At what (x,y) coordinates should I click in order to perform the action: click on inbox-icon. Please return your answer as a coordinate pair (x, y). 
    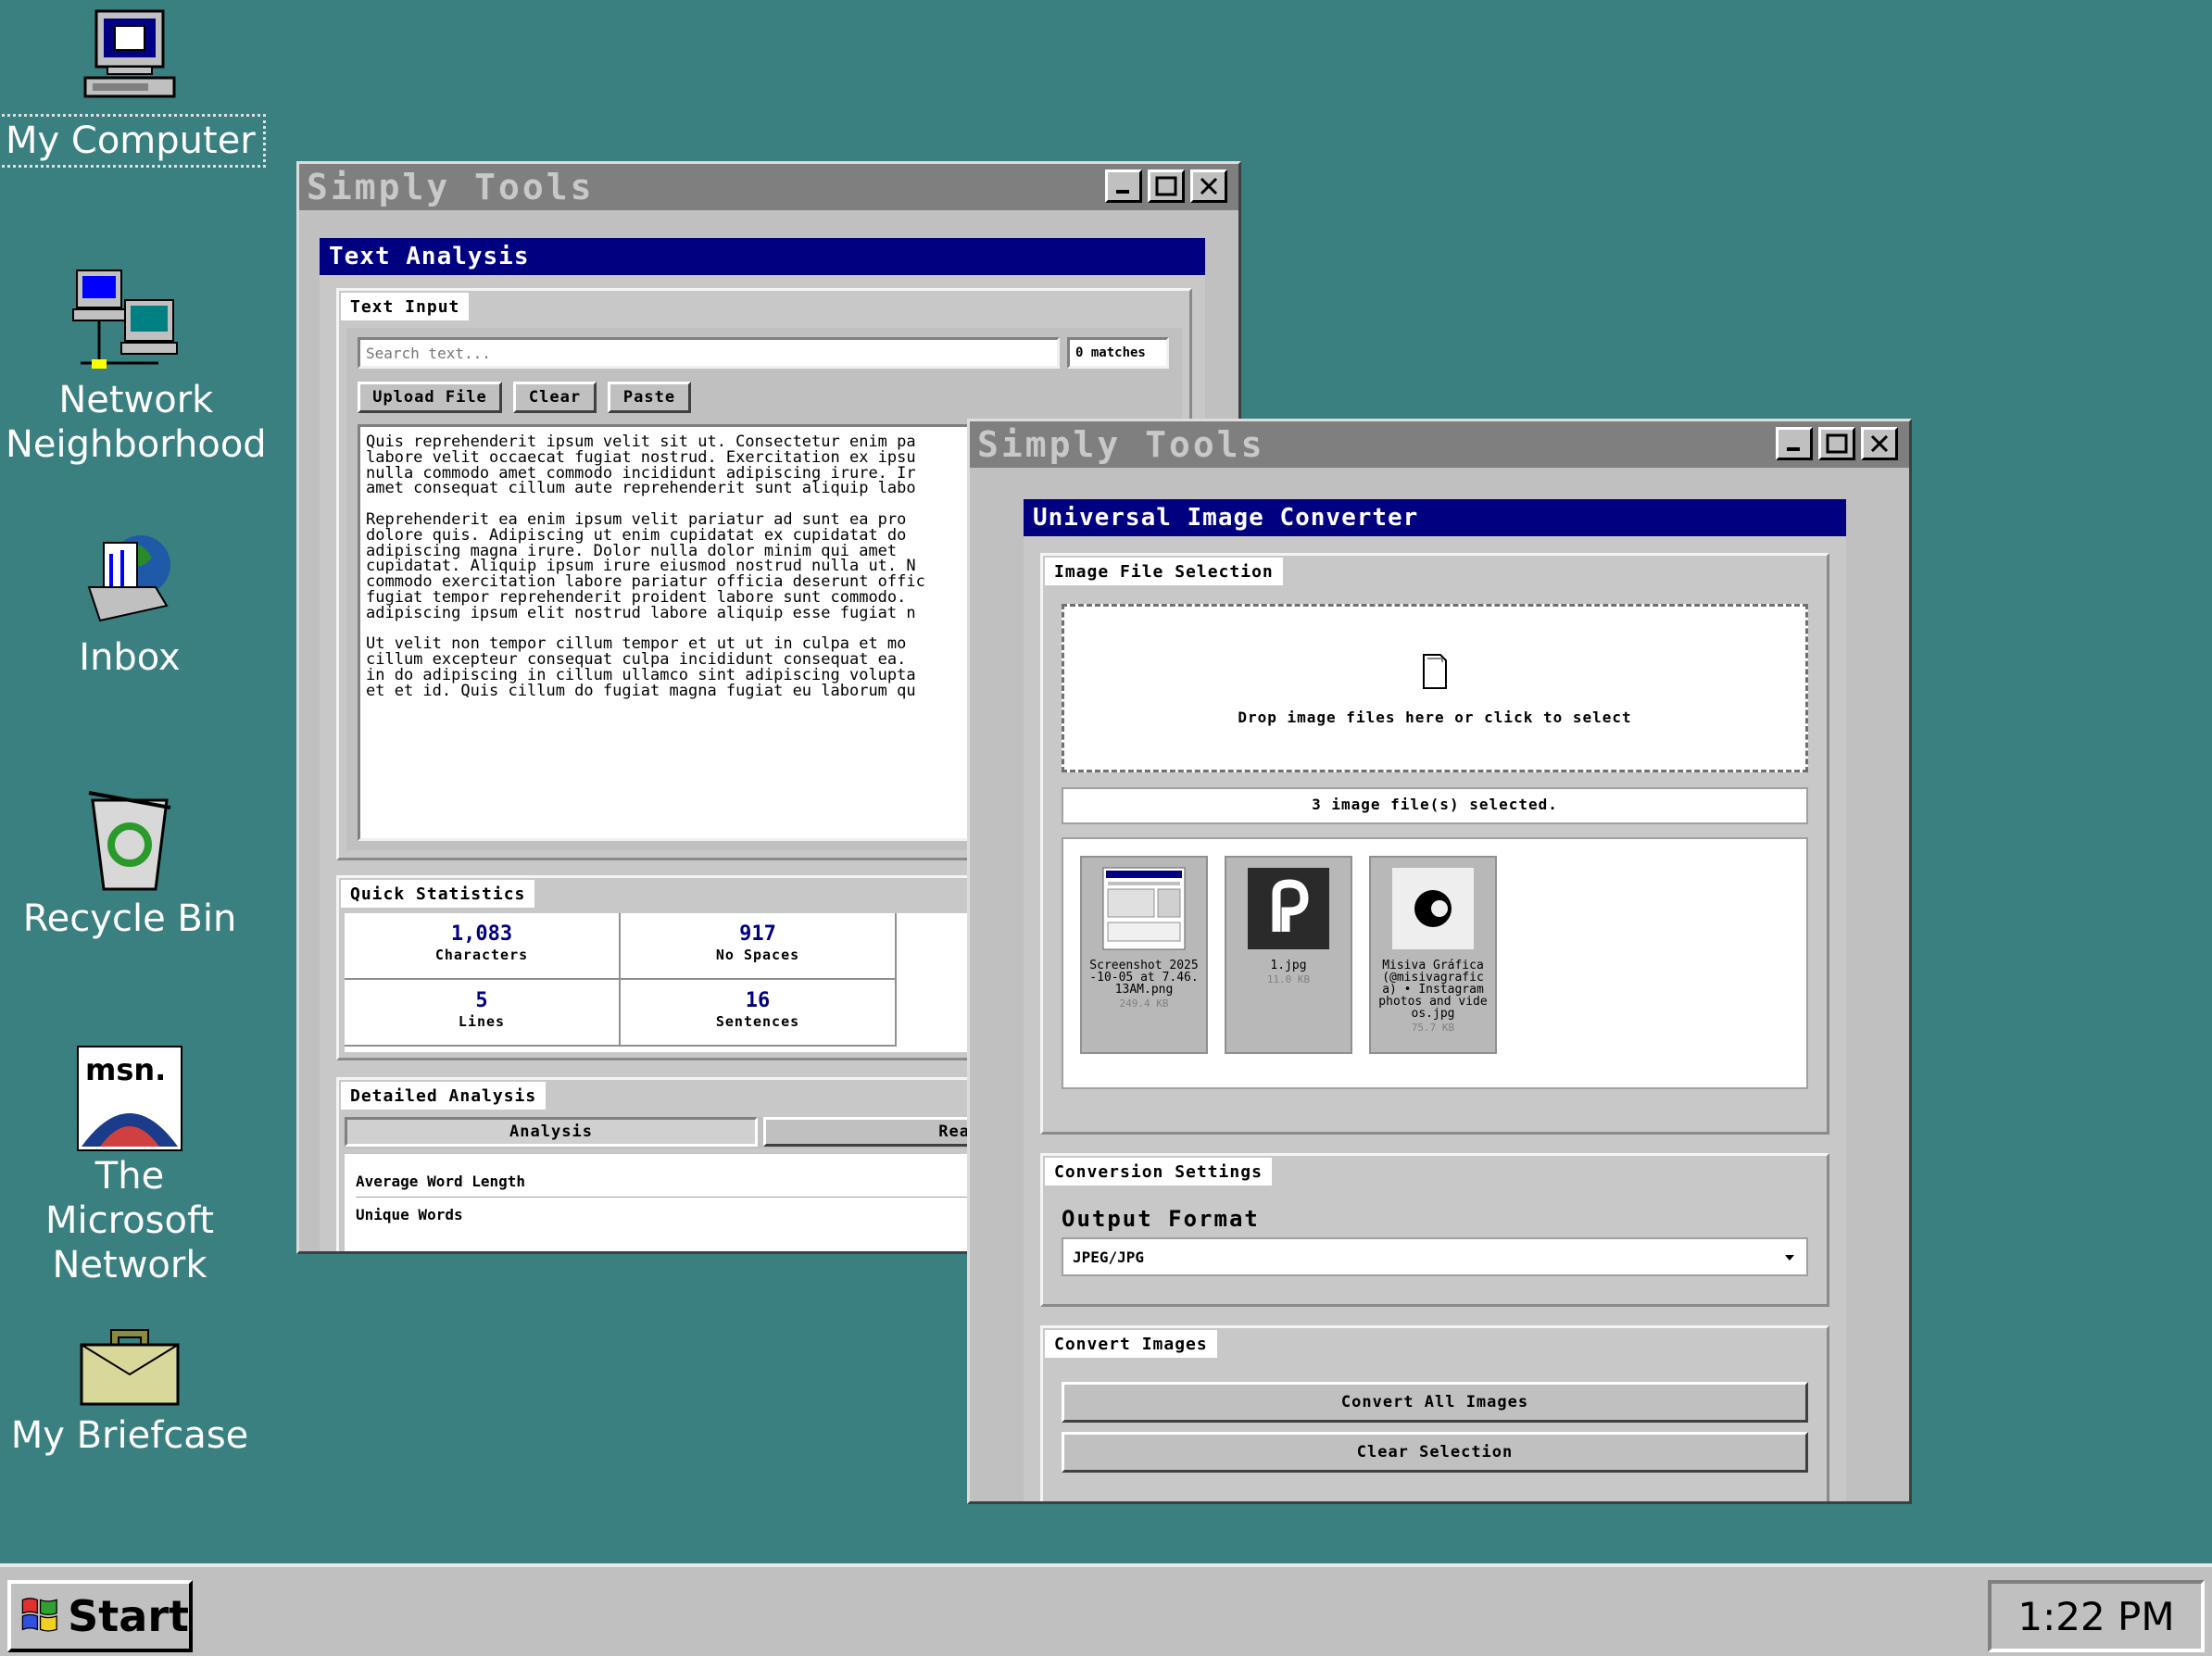
    Looking at the image, I should click on (129, 578).